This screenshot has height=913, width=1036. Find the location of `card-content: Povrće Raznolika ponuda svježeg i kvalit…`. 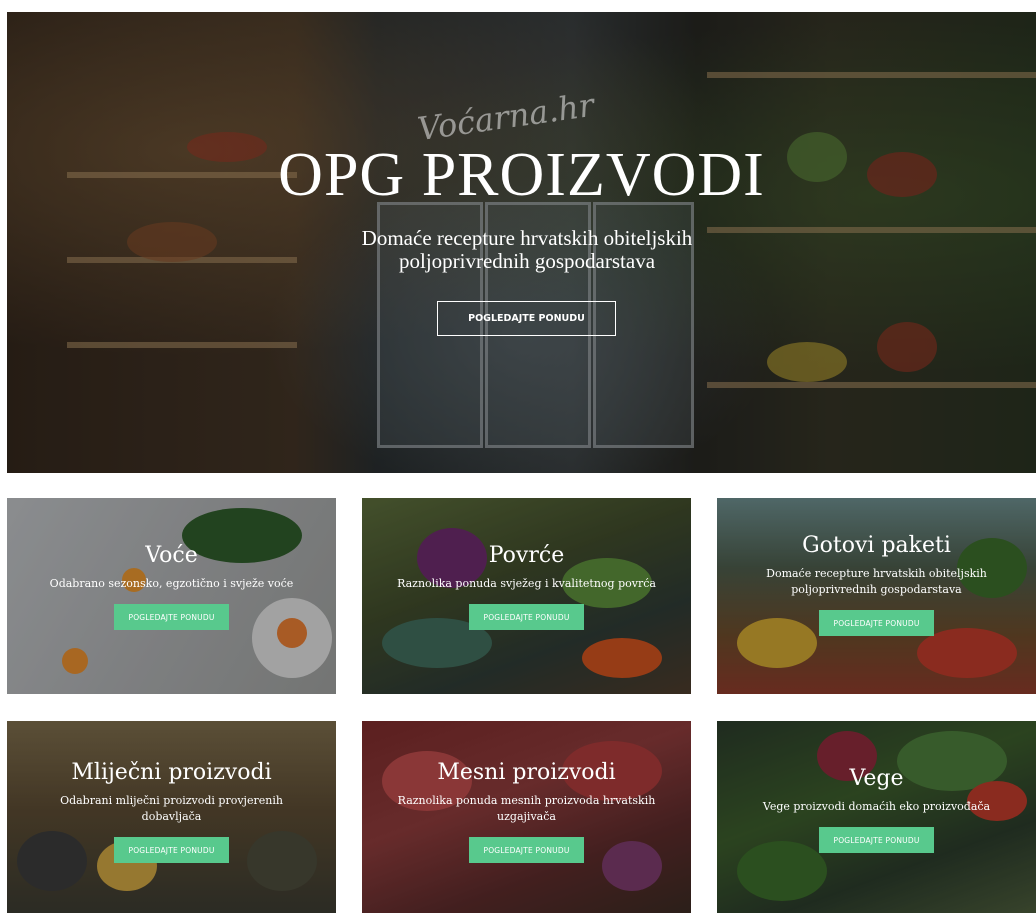

card-content: Povrće Raznolika ponuda svježeg i kvalit… is located at coordinates (526, 586).